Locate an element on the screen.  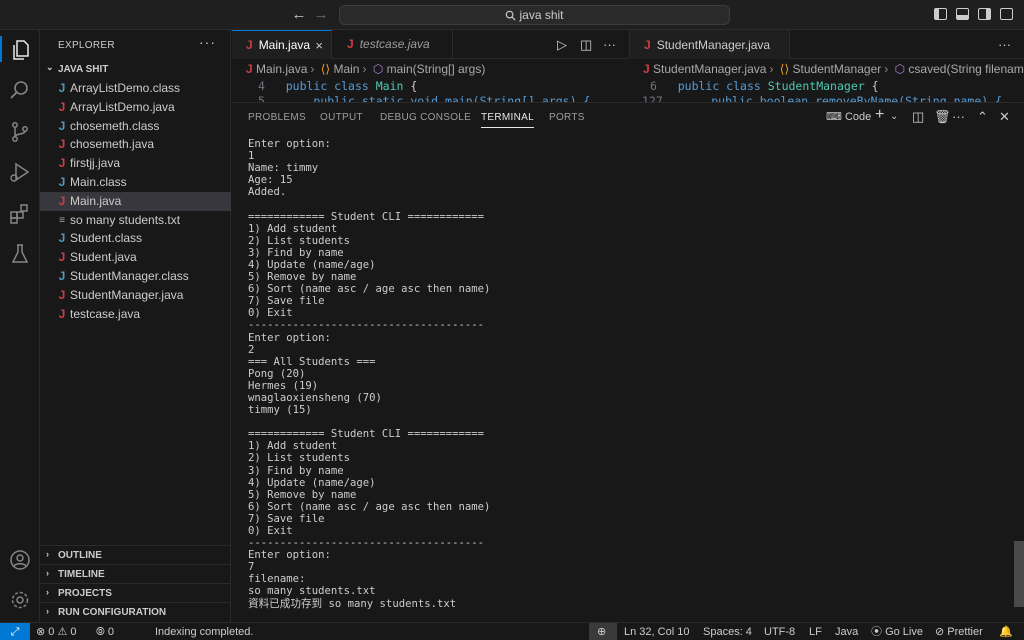
file-item: J Student.java is located at coordinates (135, 257).